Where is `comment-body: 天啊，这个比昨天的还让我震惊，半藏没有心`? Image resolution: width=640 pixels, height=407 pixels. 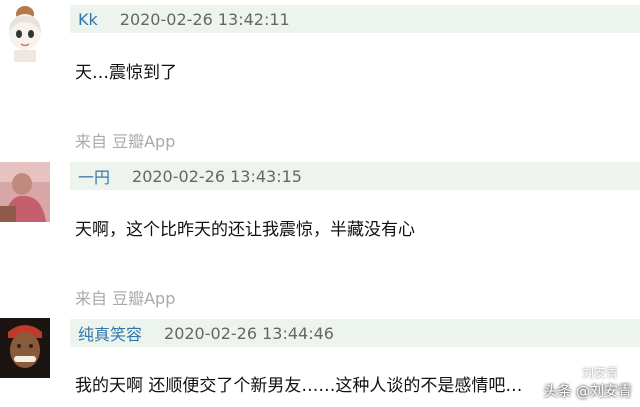 comment-body: 天啊，这个比昨天的还让我震惊，半藏没有心 is located at coordinates (245, 230).